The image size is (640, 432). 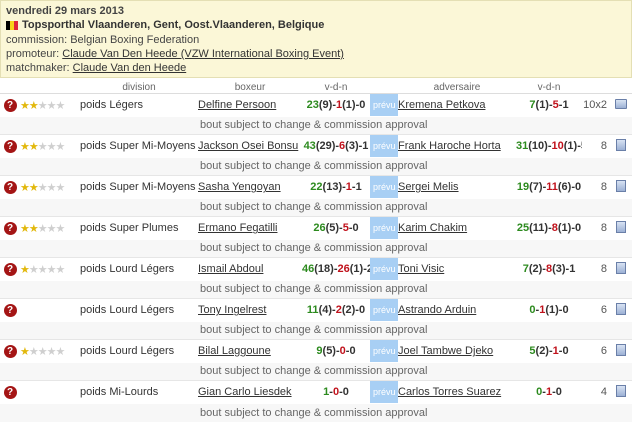 What do you see at coordinates (596, 351) in the screenshot?
I see `bout-rounds: 6` at bounding box center [596, 351].